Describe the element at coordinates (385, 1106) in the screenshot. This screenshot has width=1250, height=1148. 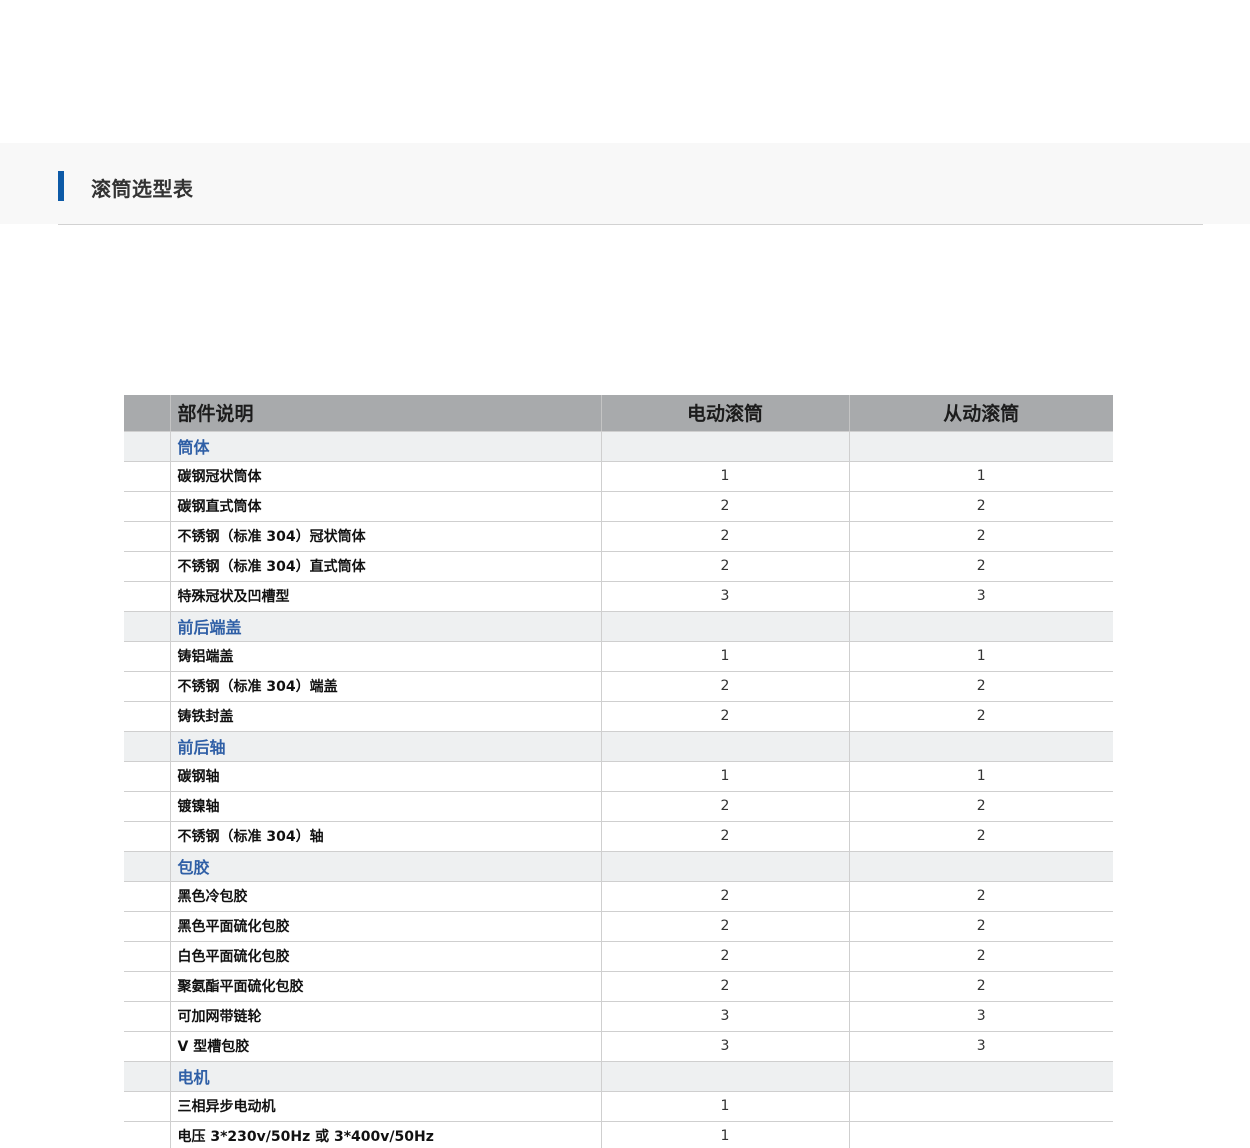
I see `part-name: 三相异步电动机` at that location.